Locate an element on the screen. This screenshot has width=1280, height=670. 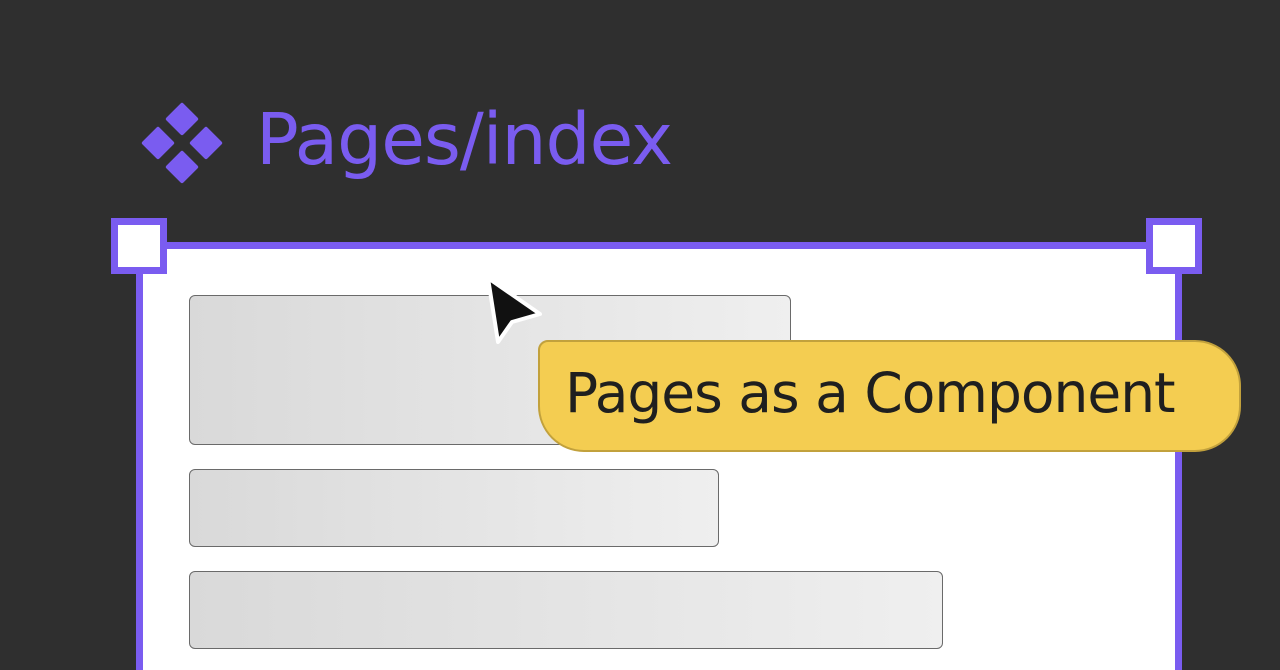
component-icon is located at coordinates (182, 143).